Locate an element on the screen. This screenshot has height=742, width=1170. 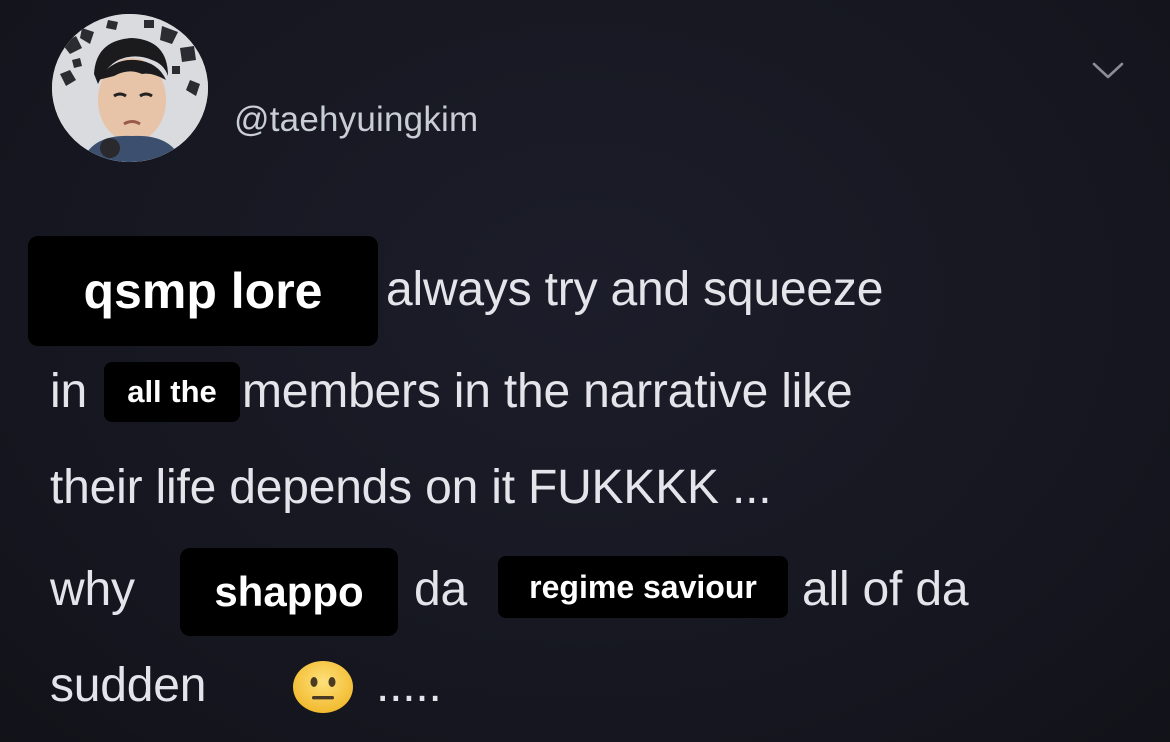
tweet-text-line-1: always try and squeeze is located at coordinates (635, 289).